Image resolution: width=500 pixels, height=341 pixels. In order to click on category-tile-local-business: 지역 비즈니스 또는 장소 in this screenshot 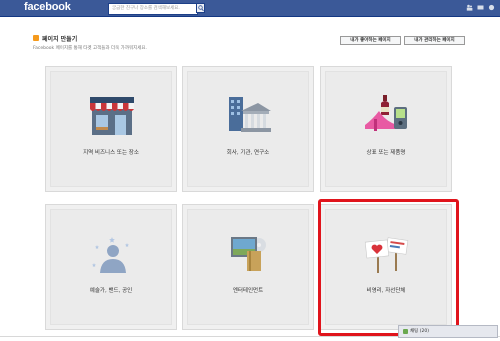, I will do `click(111, 129)`.